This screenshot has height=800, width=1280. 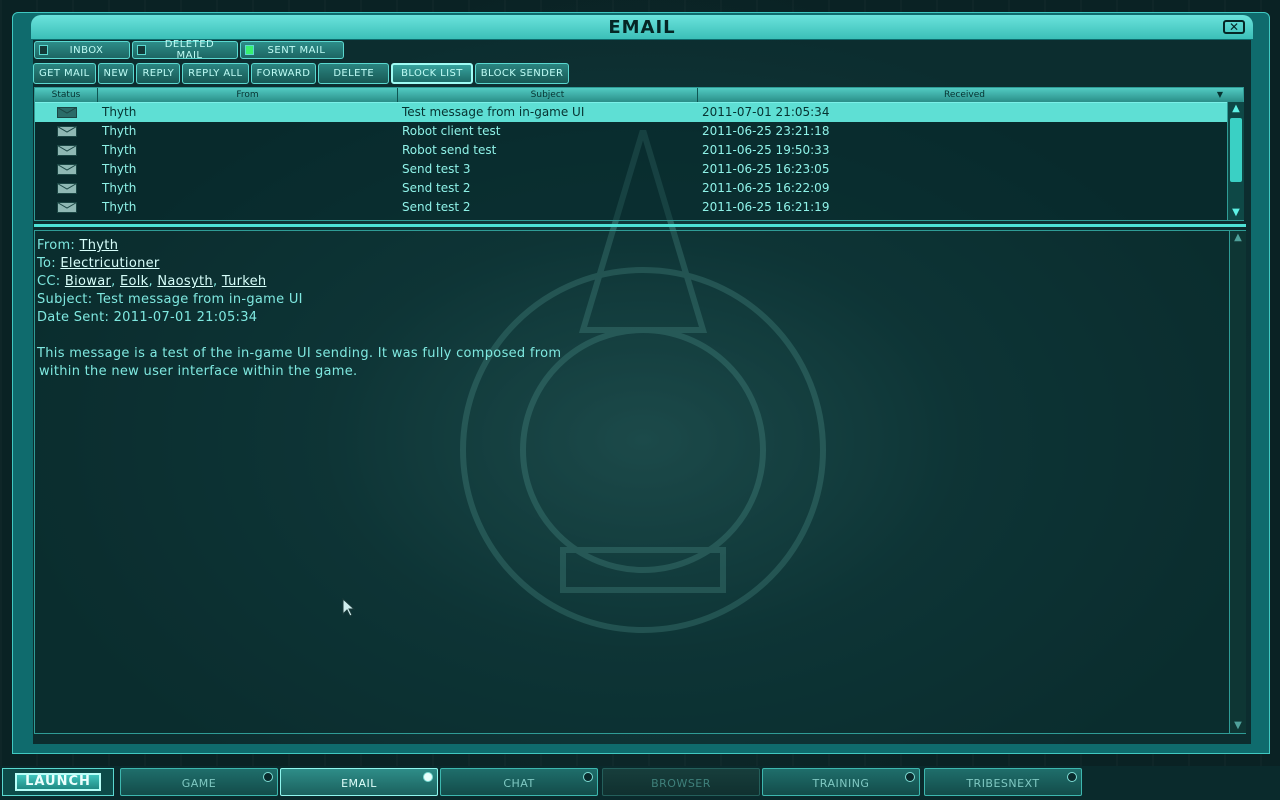 I want to click on launch-button: LAUNCH, so click(x=58, y=782).